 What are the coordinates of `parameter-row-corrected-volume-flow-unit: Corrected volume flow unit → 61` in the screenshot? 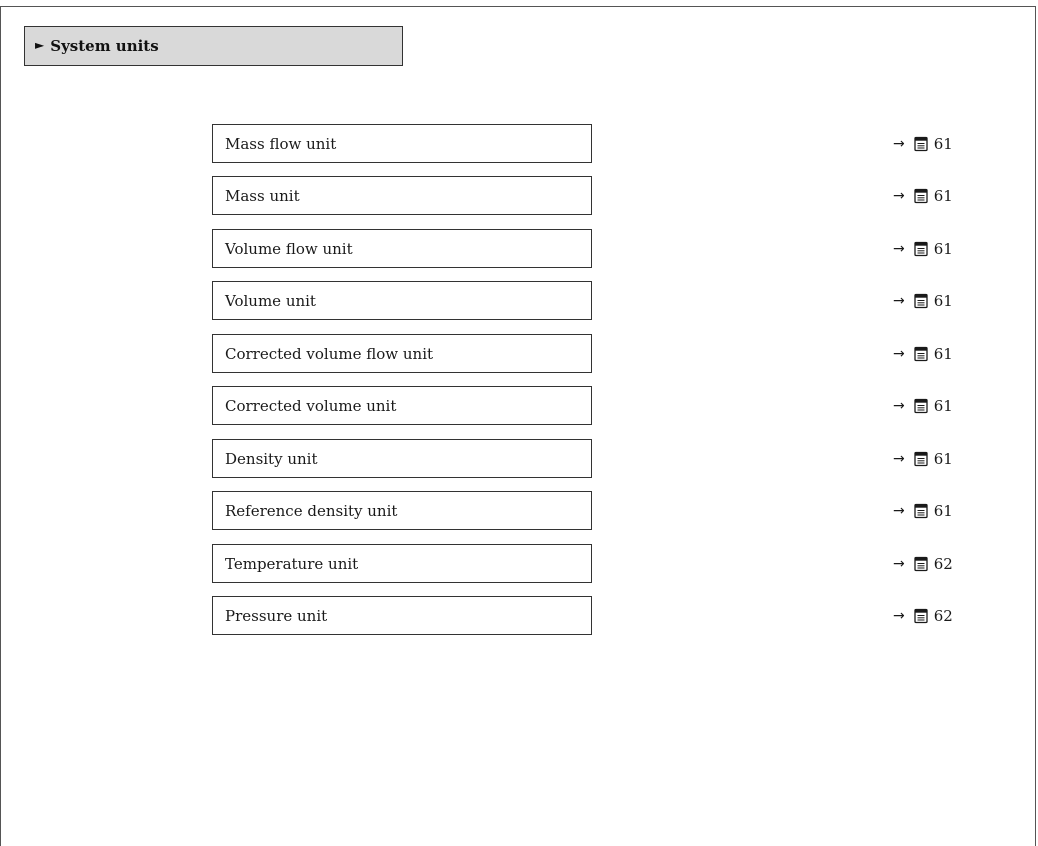 It's located at (519, 353).